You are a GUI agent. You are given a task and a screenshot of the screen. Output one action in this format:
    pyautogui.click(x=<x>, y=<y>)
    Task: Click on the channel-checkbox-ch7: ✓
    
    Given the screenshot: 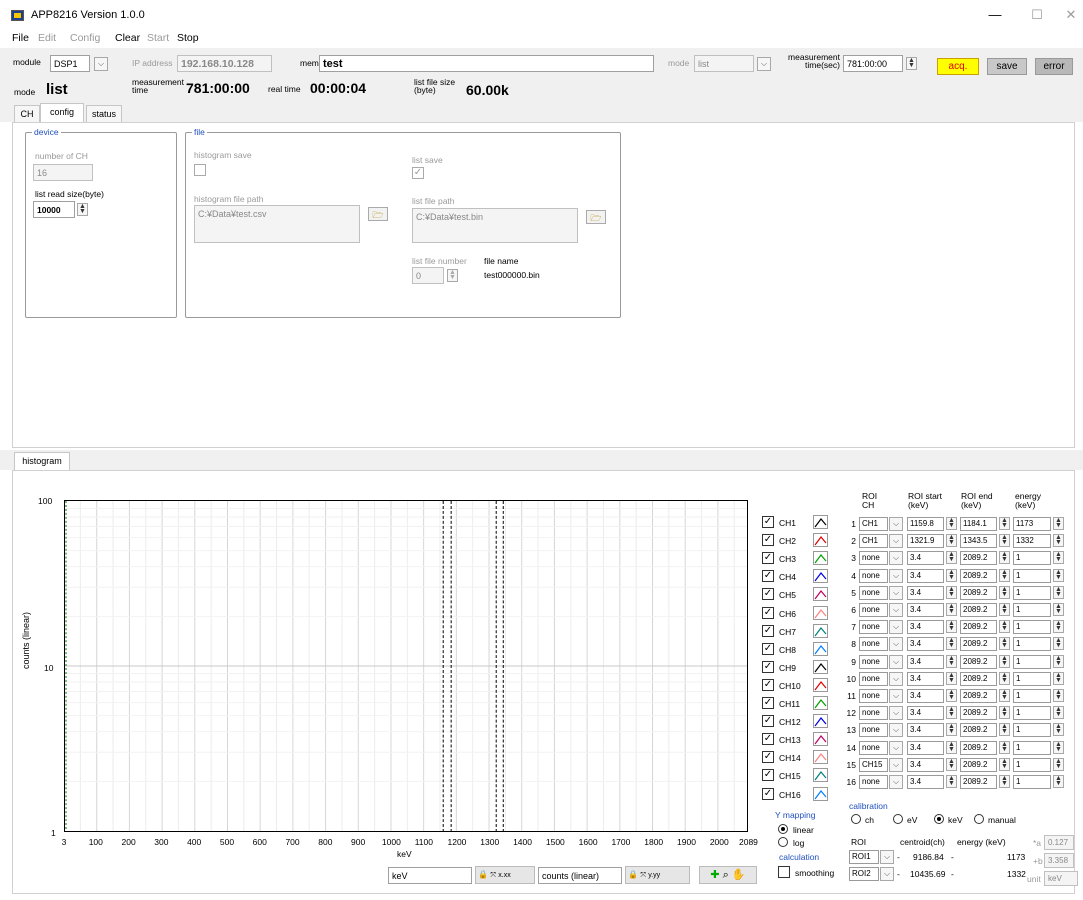 What is the action you would take?
    pyautogui.click(x=768, y=630)
    